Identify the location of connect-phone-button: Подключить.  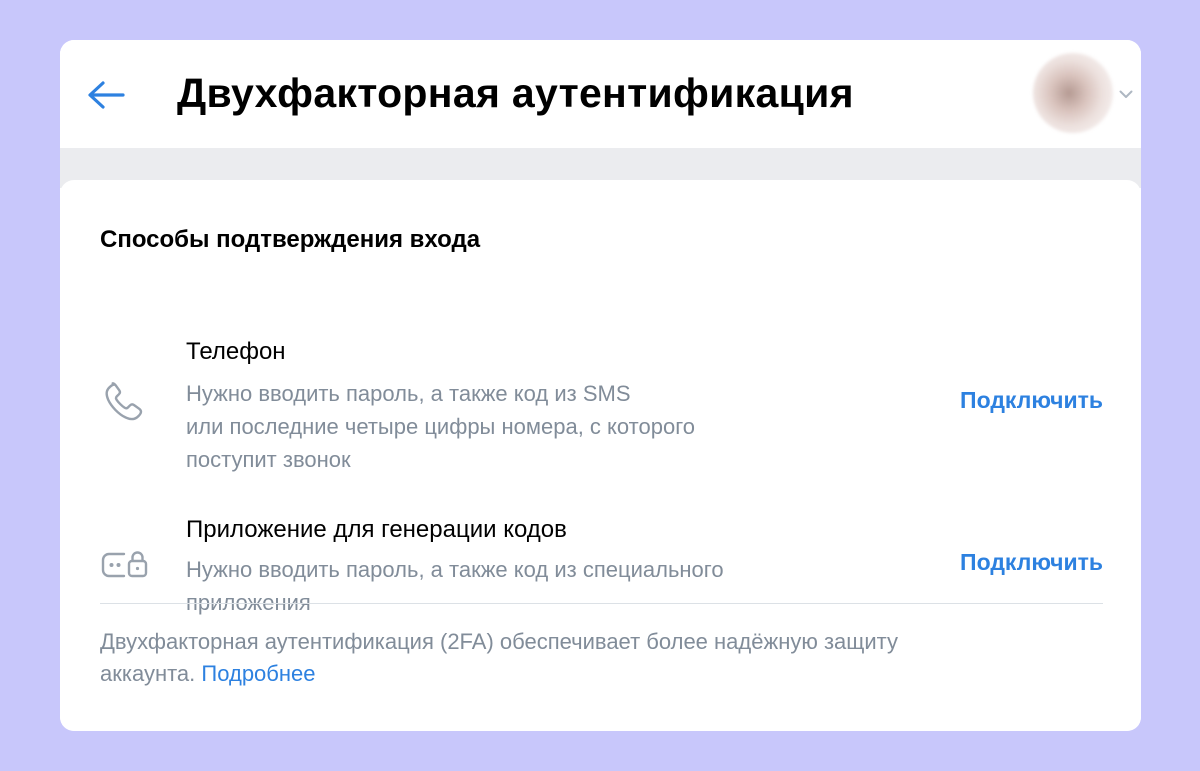
(1031, 400).